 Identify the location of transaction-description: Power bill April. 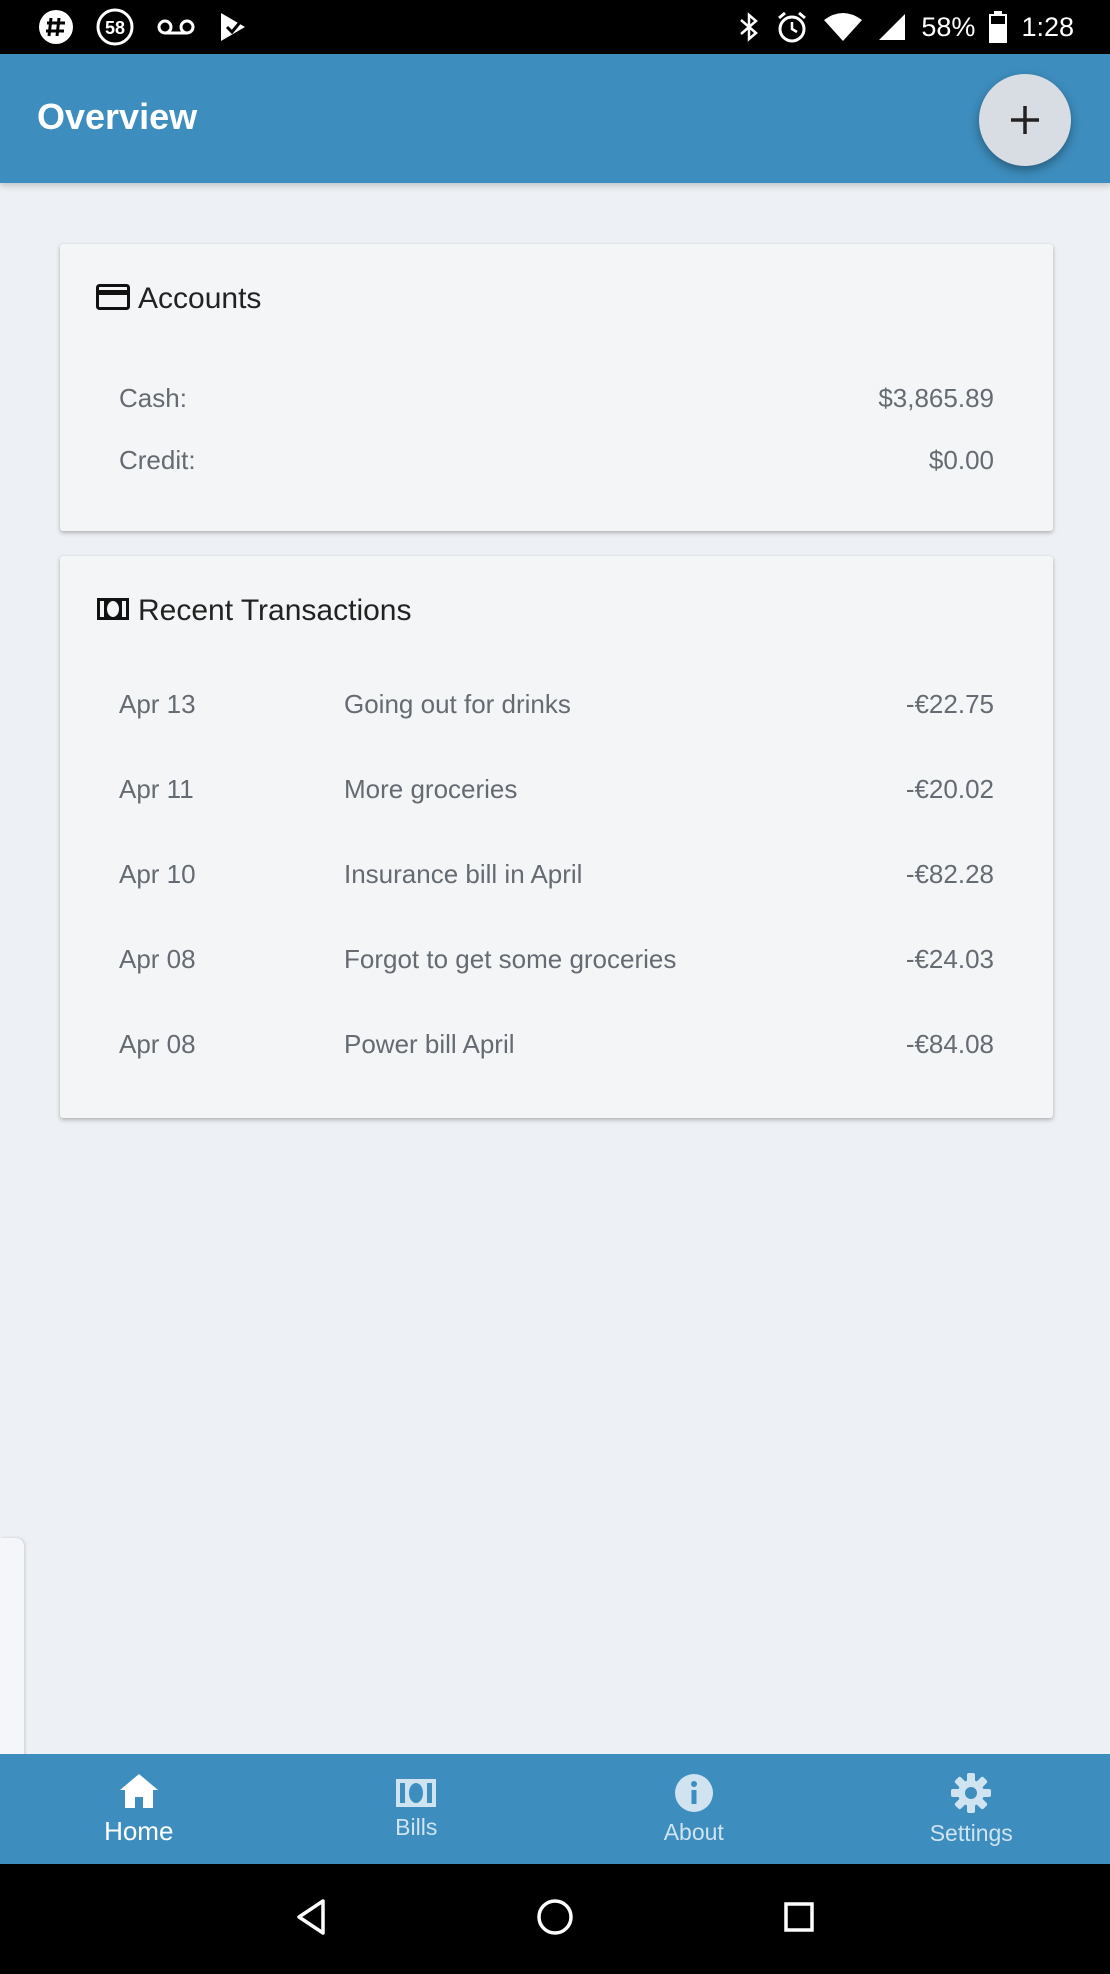
(429, 1044).